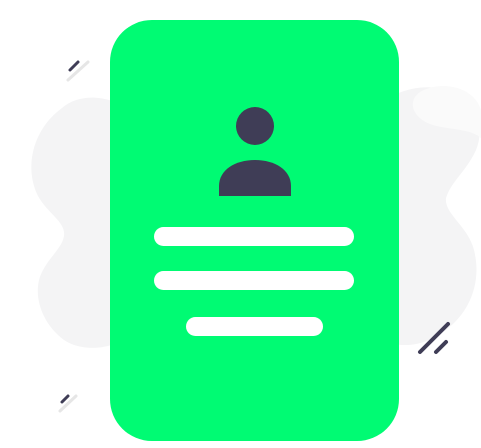  I want to click on decorative-slash-top-left, so click(78, 71).